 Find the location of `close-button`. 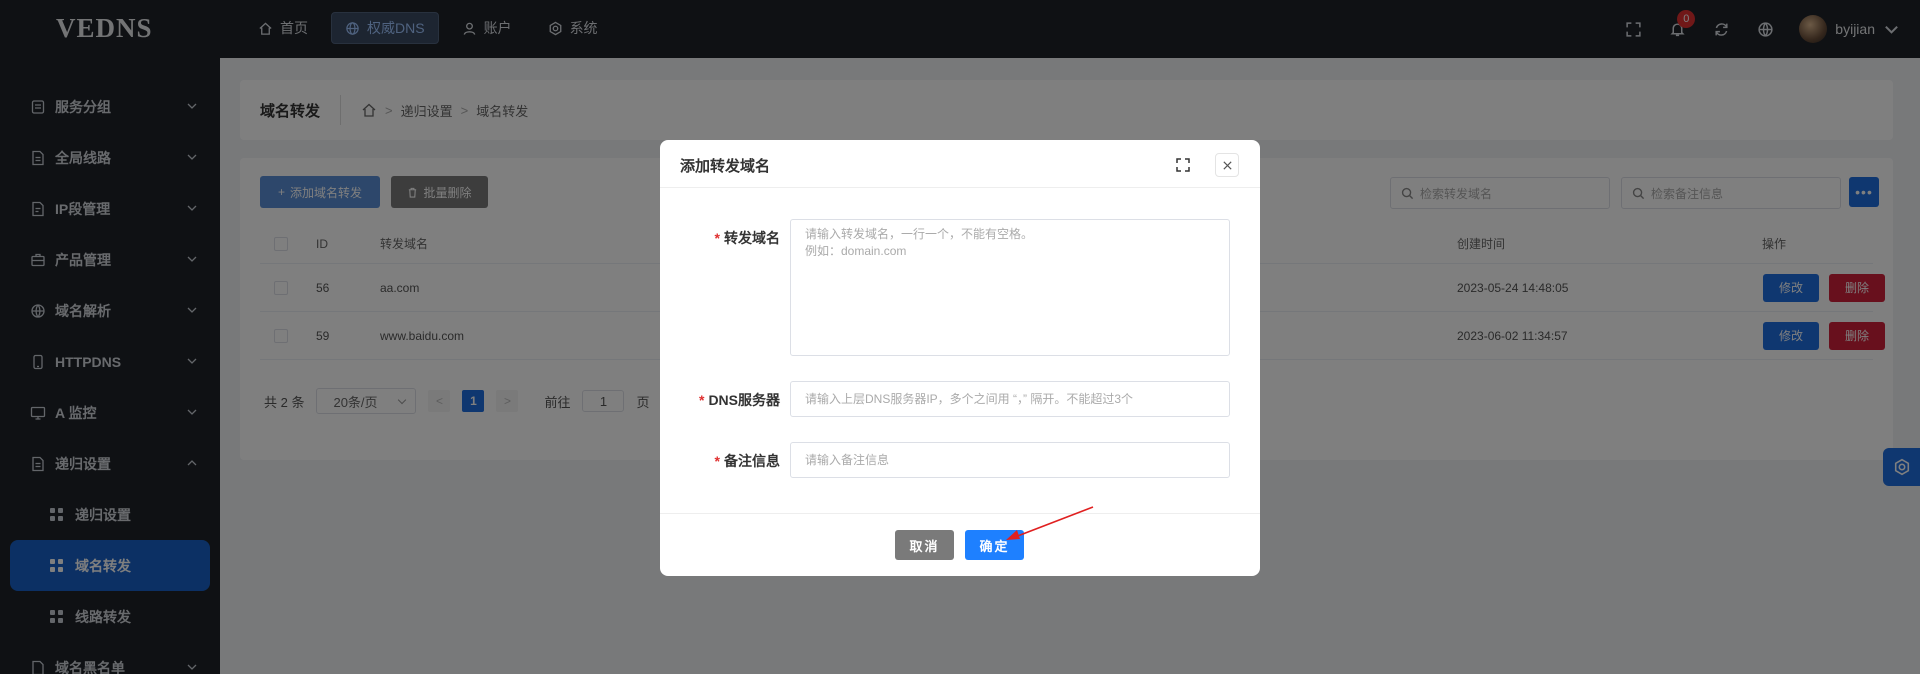

close-button is located at coordinates (1227, 165).